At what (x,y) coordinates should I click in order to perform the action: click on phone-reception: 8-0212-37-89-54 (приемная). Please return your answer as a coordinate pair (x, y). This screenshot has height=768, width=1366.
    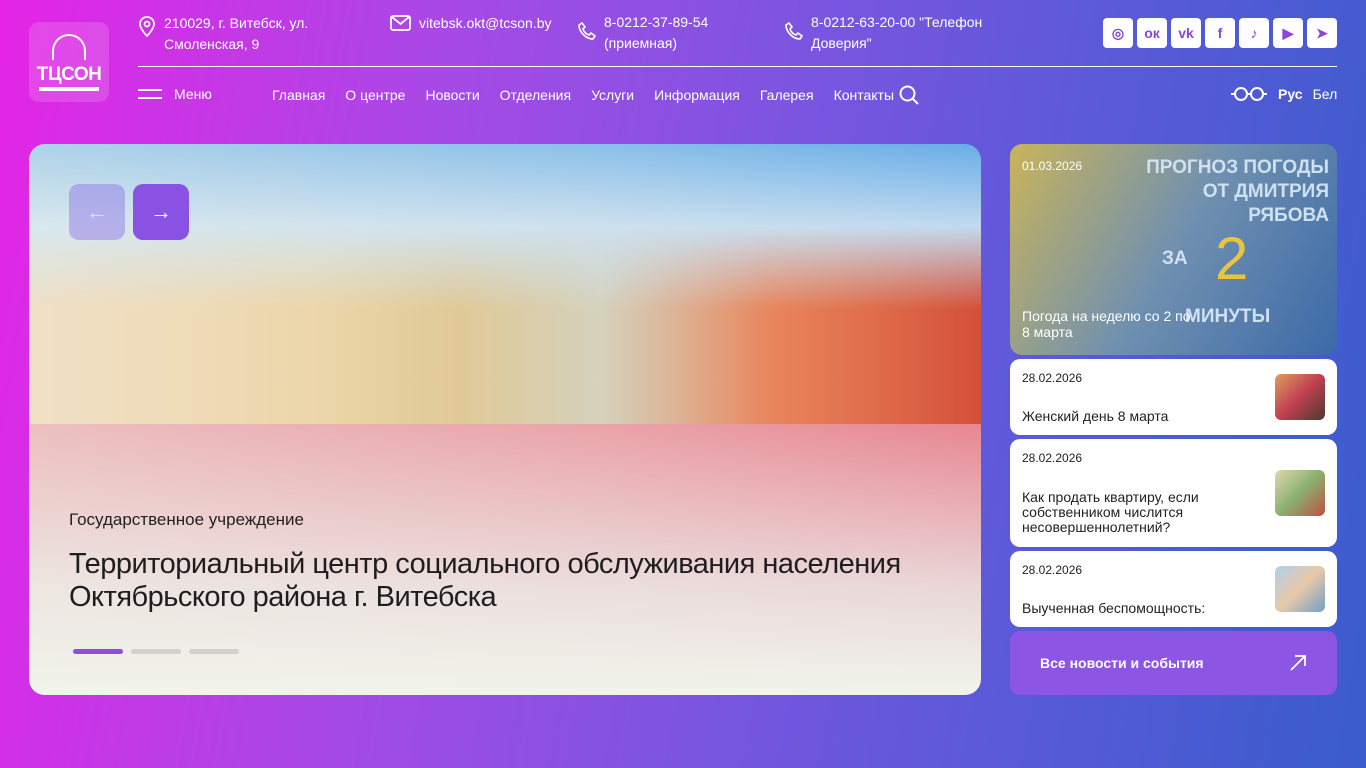
    Looking at the image, I should click on (663, 33).